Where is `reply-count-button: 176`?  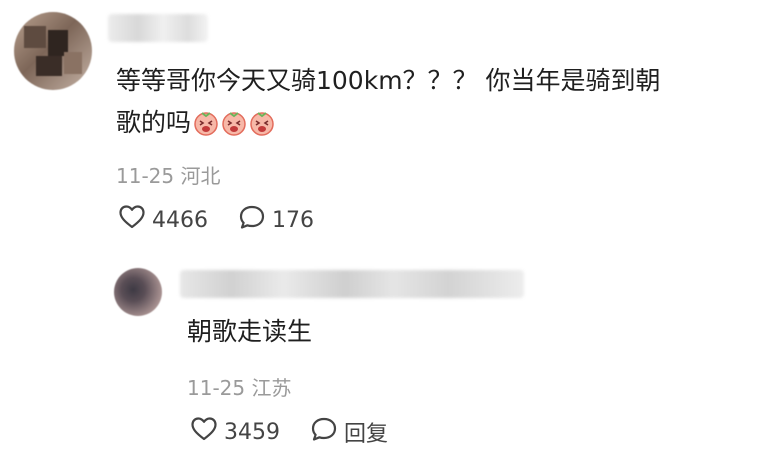
reply-count-button: 176 is located at coordinates (276, 220).